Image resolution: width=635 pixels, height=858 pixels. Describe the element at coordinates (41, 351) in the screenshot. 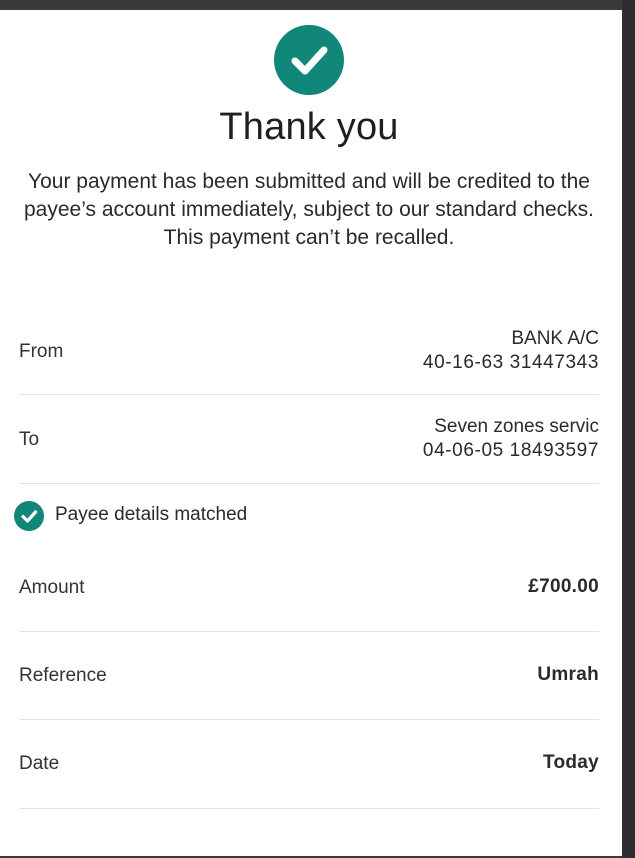

I see `from-label: From` at that location.